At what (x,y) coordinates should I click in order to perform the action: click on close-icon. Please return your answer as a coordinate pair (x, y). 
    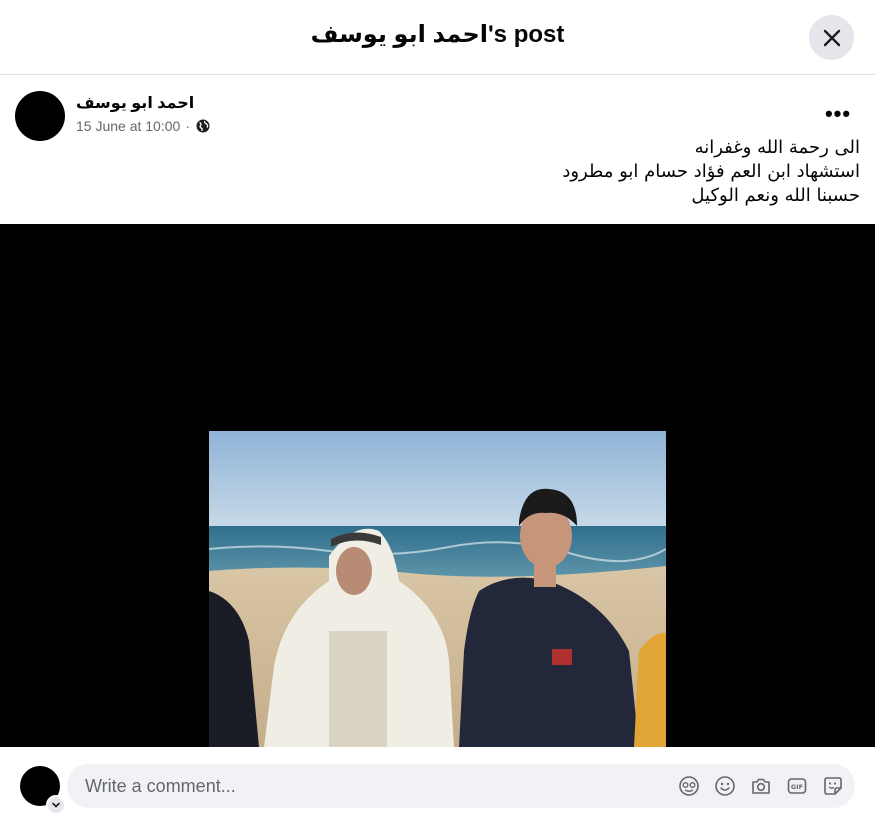
    Looking at the image, I should click on (831, 37).